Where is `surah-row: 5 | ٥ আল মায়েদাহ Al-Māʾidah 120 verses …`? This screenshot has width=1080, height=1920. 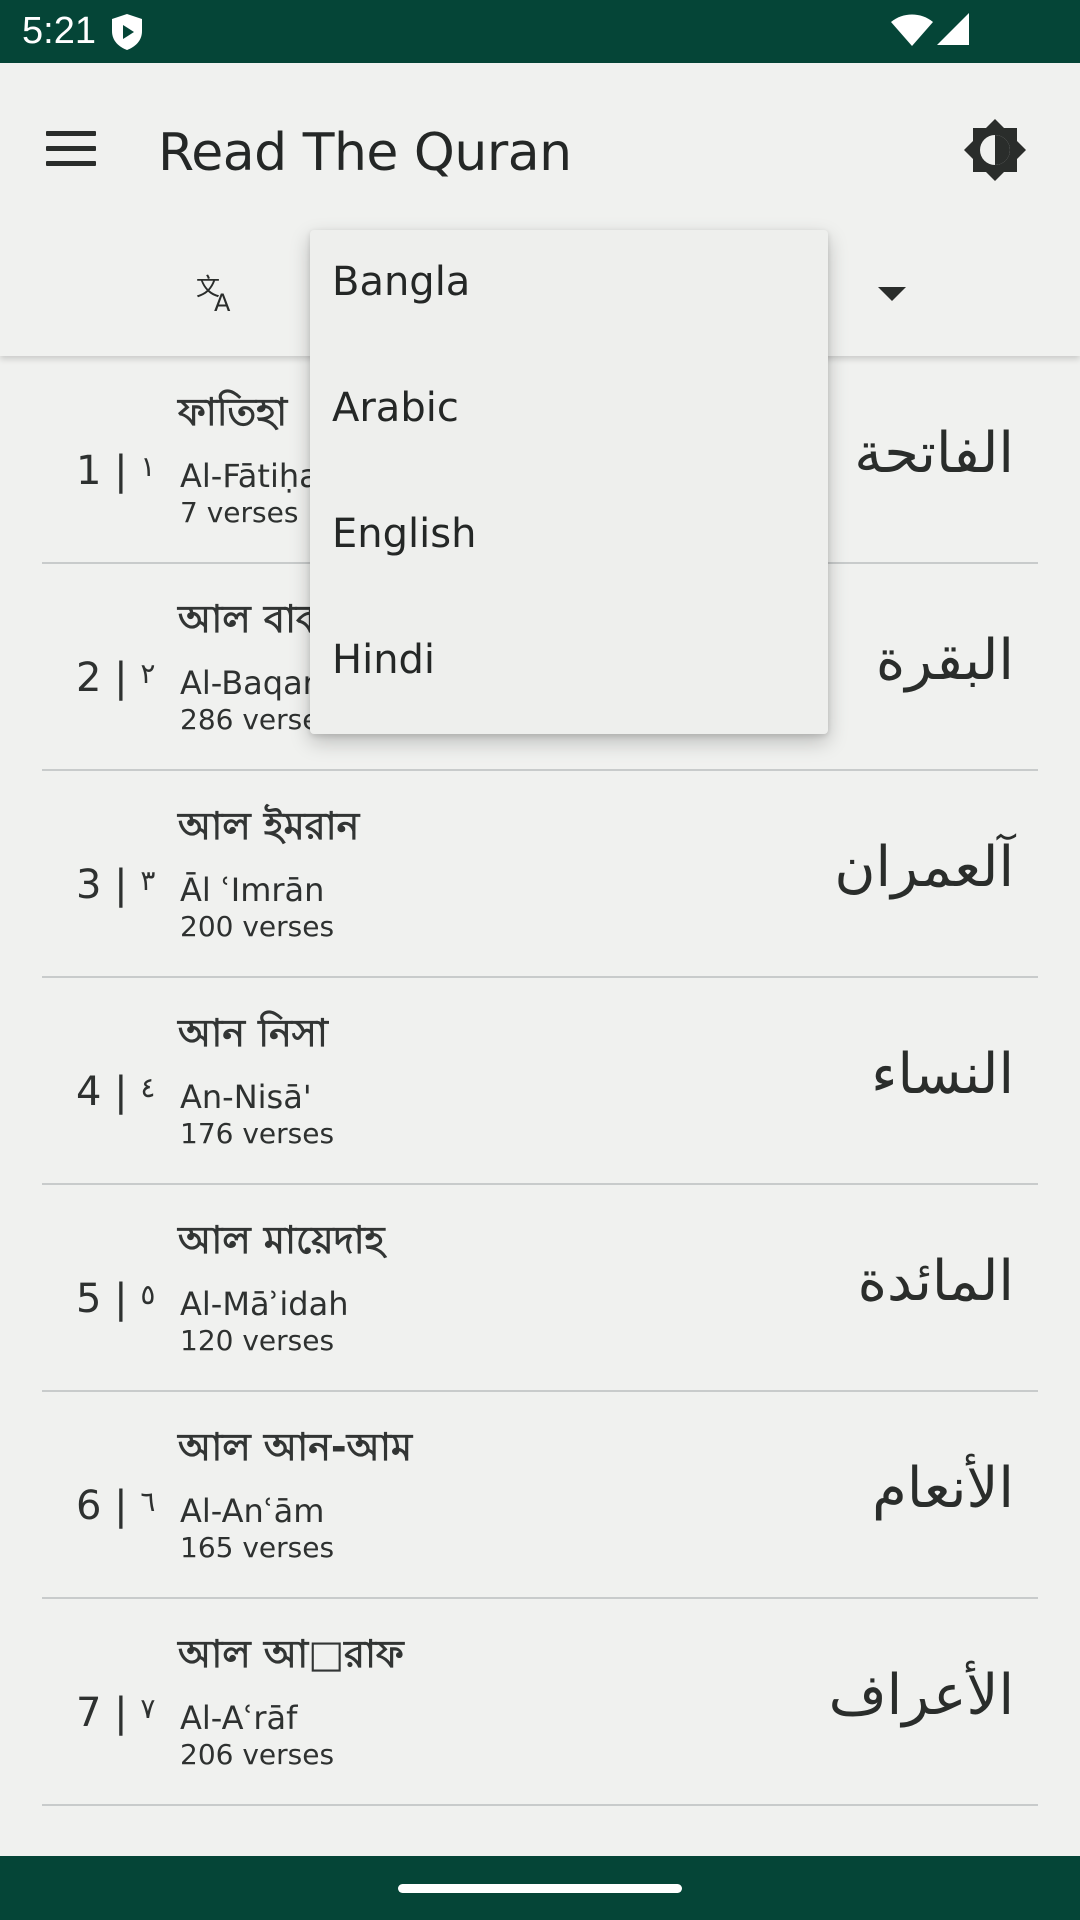
surah-row: 5 | ٥ আল মায়েদাহ Al-Māʾidah 120 verses … is located at coordinates (540, 1288).